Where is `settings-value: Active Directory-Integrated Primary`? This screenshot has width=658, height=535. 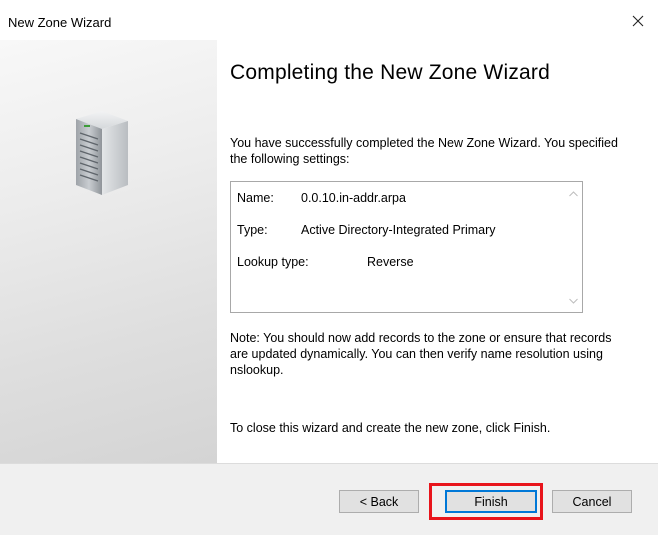 settings-value: Active Directory-Integrated Primary is located at coordinates (398, 230).